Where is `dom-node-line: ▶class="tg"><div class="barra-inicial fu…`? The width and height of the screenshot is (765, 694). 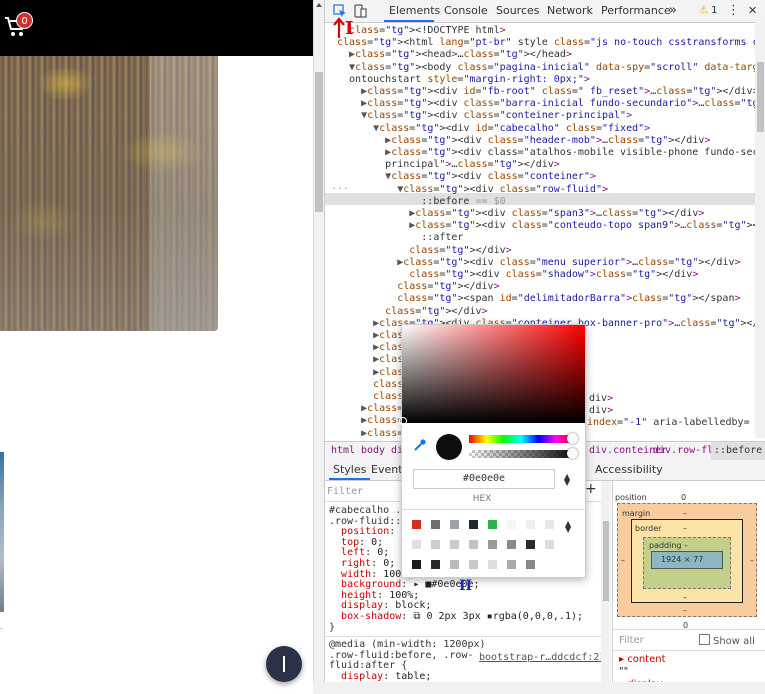
dom-node-line: ▶class="tg"><div class="barra-inicial fu… is located at coordinates (546, 104).